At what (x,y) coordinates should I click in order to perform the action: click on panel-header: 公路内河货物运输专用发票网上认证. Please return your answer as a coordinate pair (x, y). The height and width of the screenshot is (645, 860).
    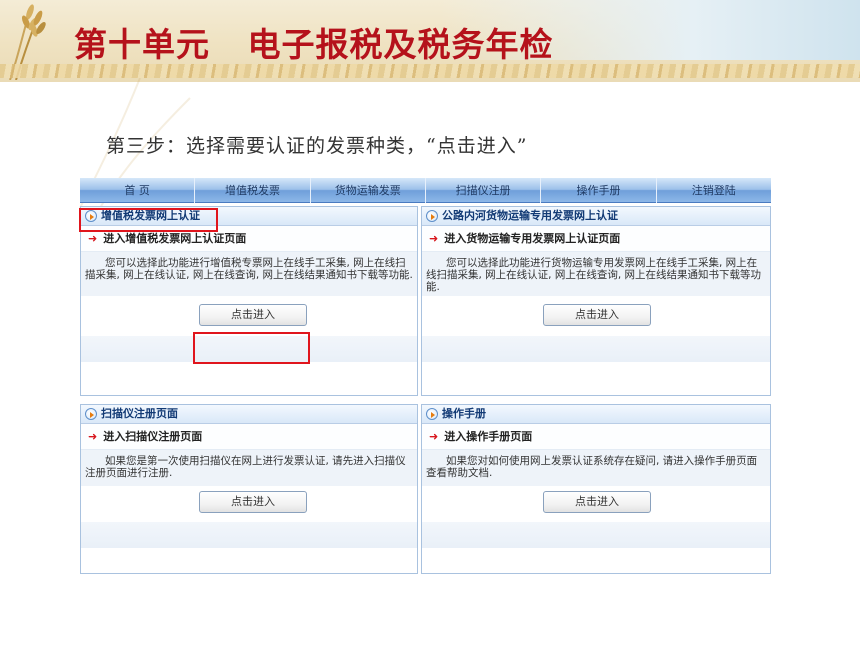
    Looking at the image, I should click on (596, 216).